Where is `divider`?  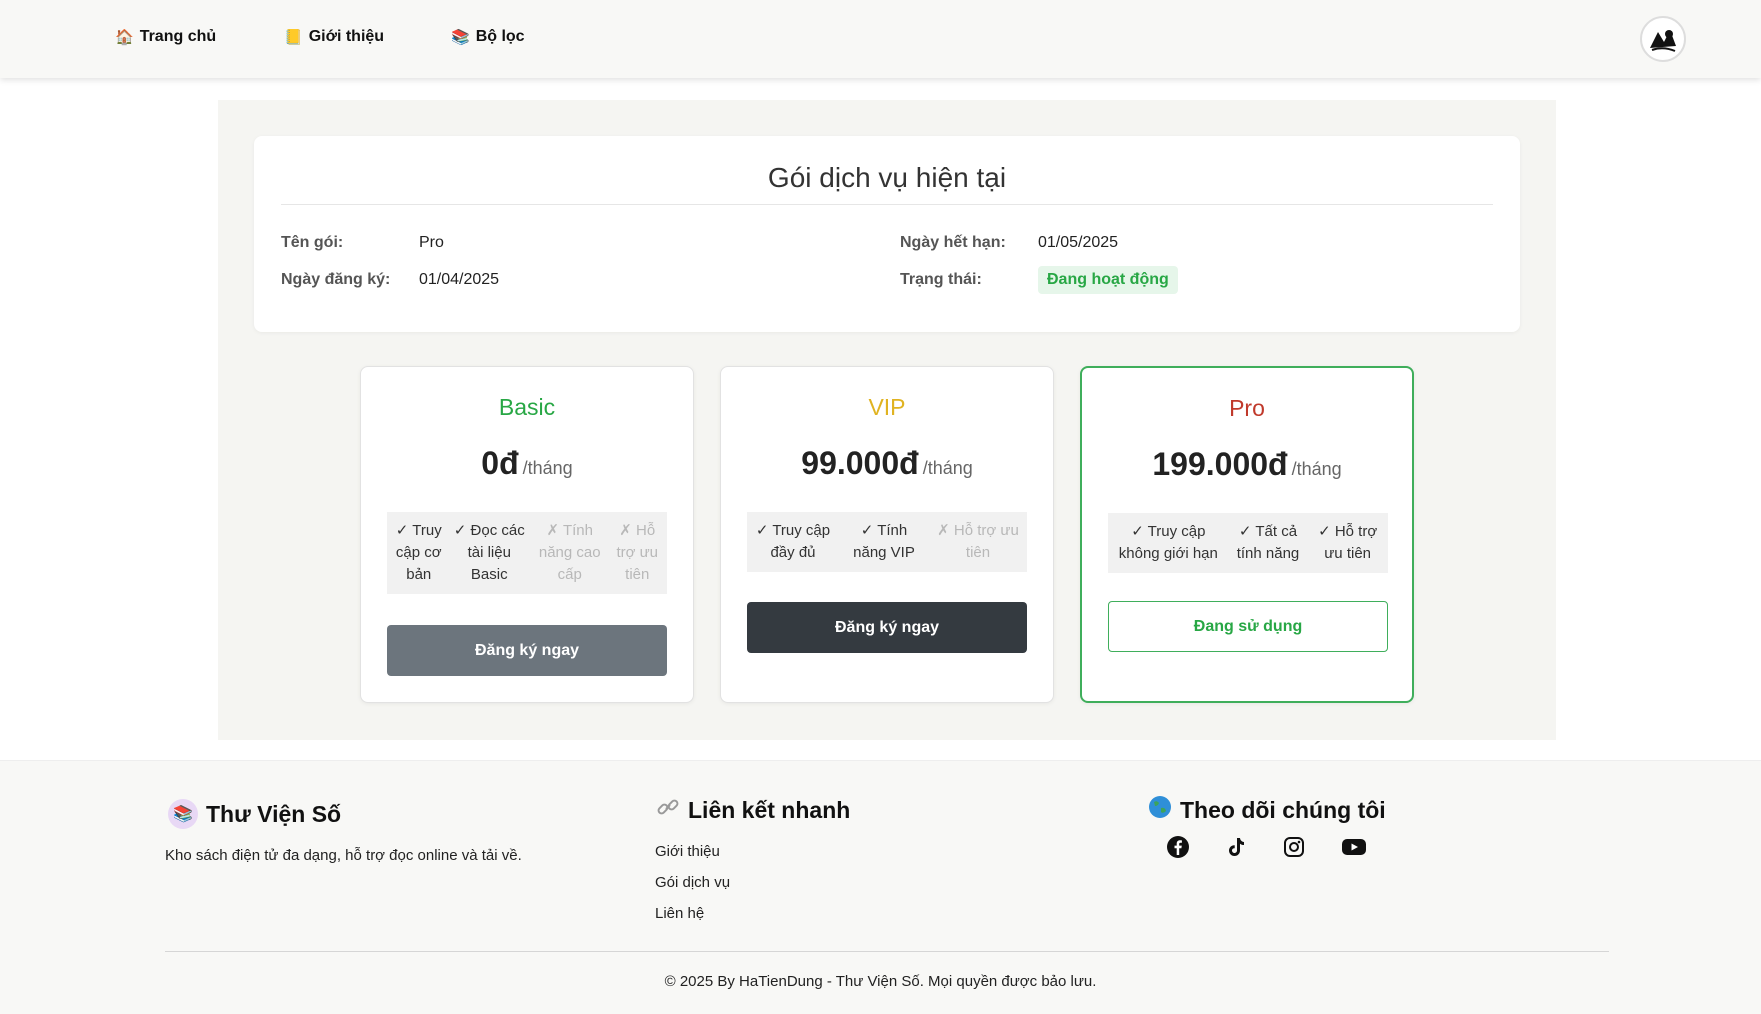
divider is located at coordinates (887, 204).